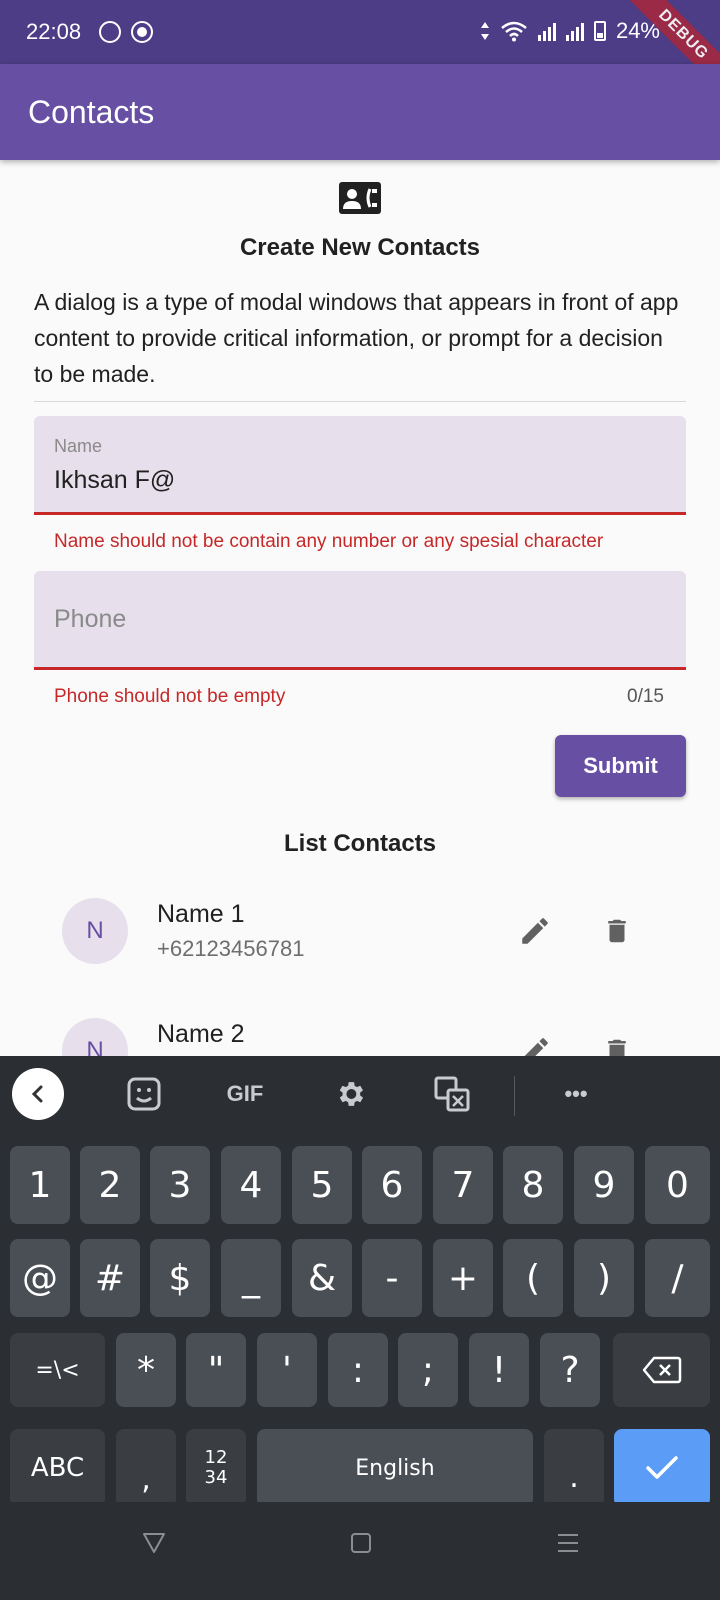  What do you see at coordinates (533, 1185) in the screenshot?
I see `key-8: 8` at bounding box center [533, 1185].